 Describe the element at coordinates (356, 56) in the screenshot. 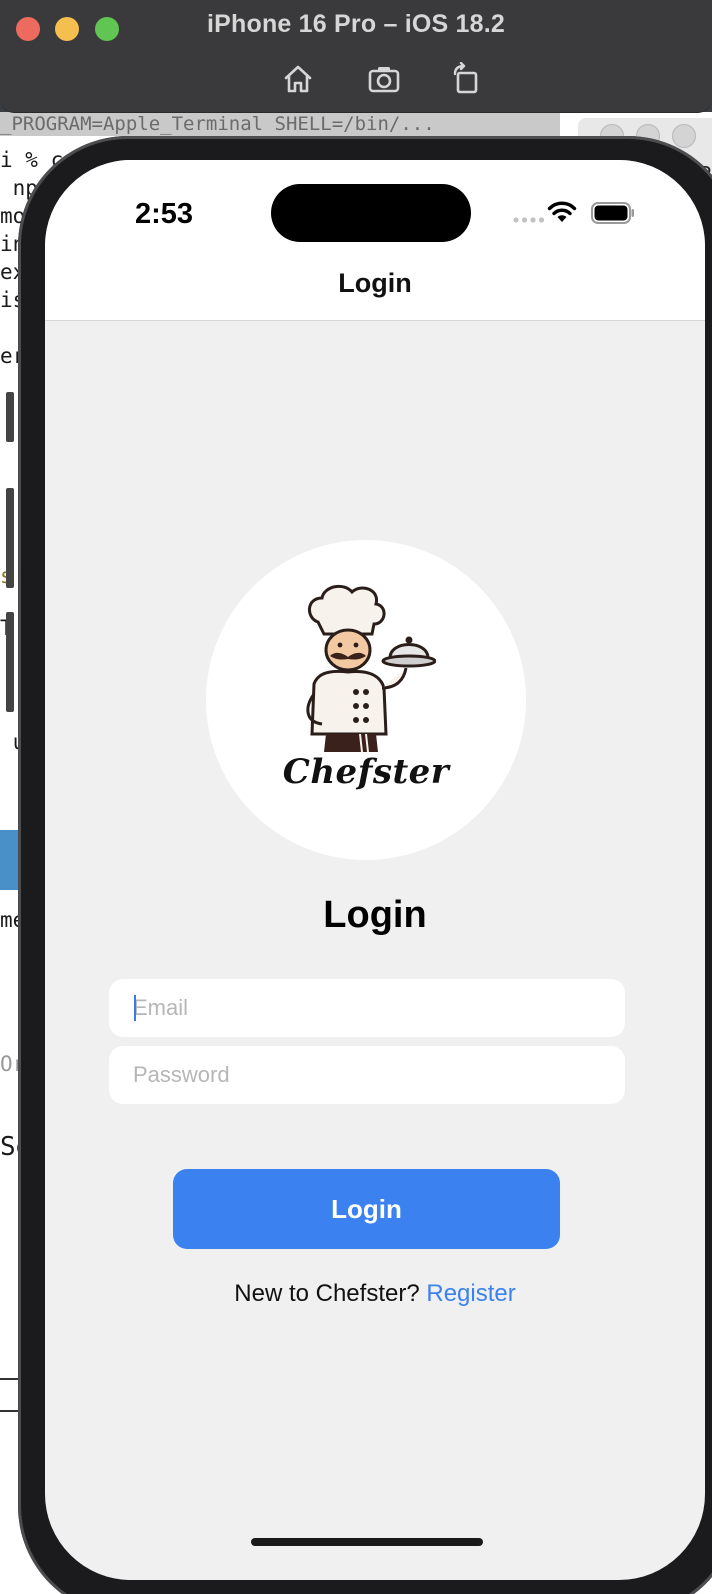

I see `simulator-titlebar: iPhone 16 Pro – iOS 18.2` at that location.